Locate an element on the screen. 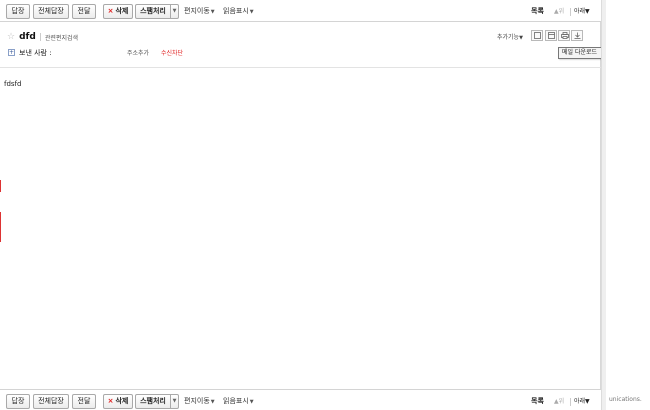 The image size is (650, 410). new-window-button is located at coordinates (551, 35).